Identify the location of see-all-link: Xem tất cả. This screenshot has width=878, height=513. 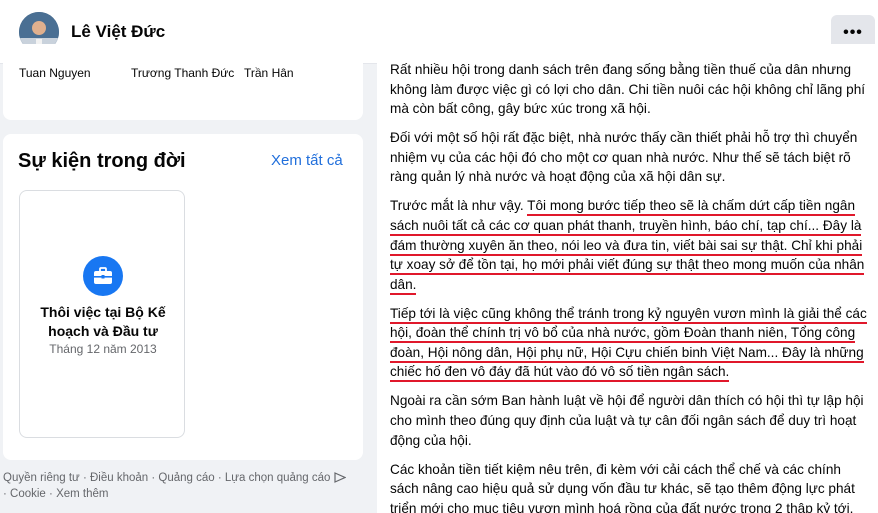
(307, 160).